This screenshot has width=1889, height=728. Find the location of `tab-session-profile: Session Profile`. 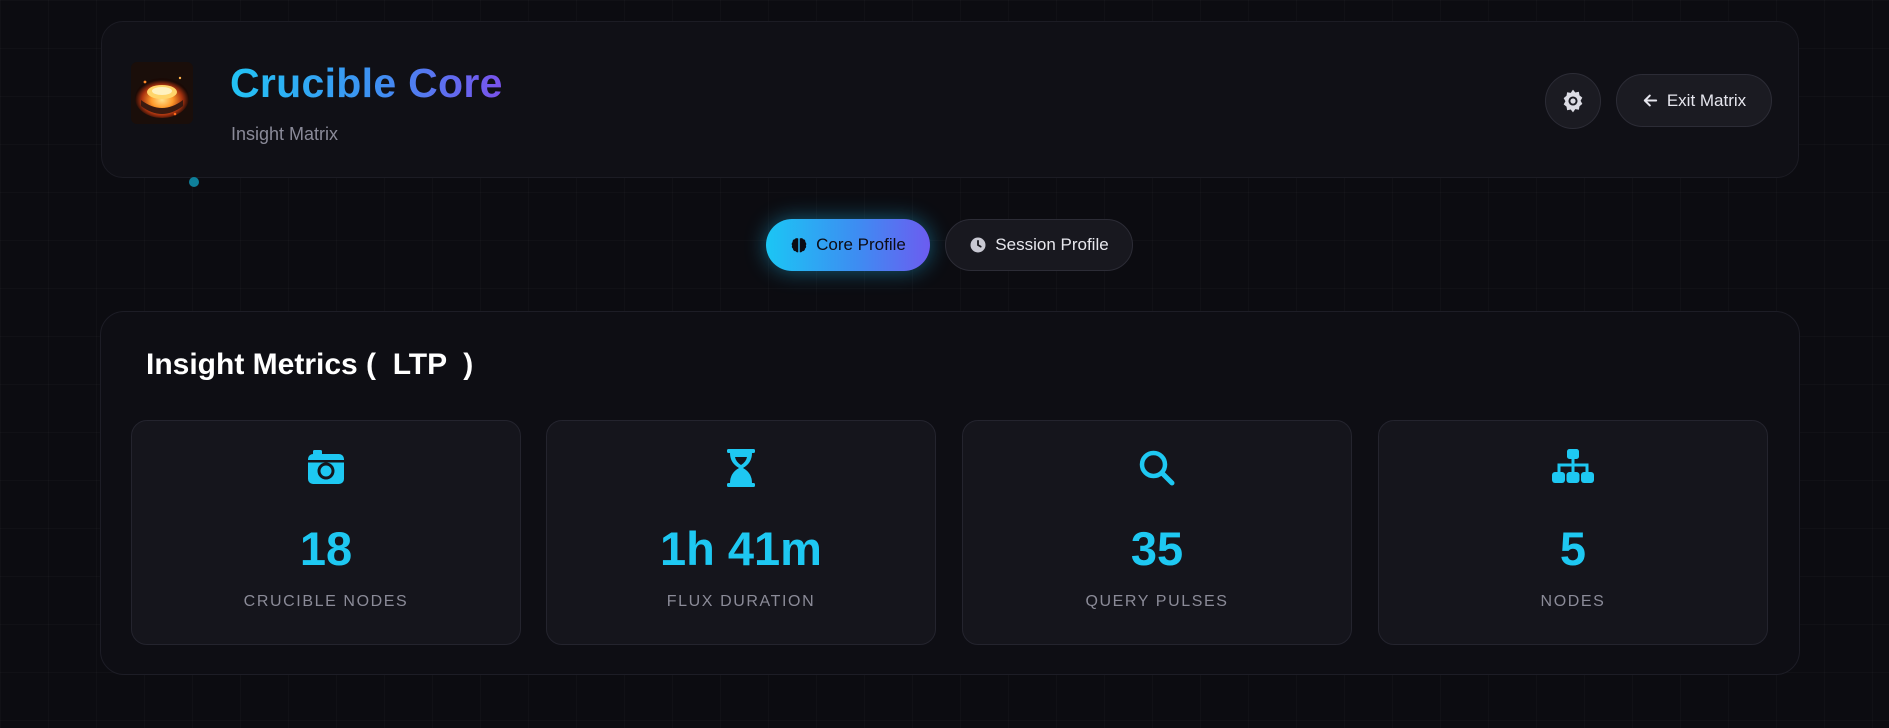

tab-session-profile: Session Profile is located at coordinates (1039, 245).